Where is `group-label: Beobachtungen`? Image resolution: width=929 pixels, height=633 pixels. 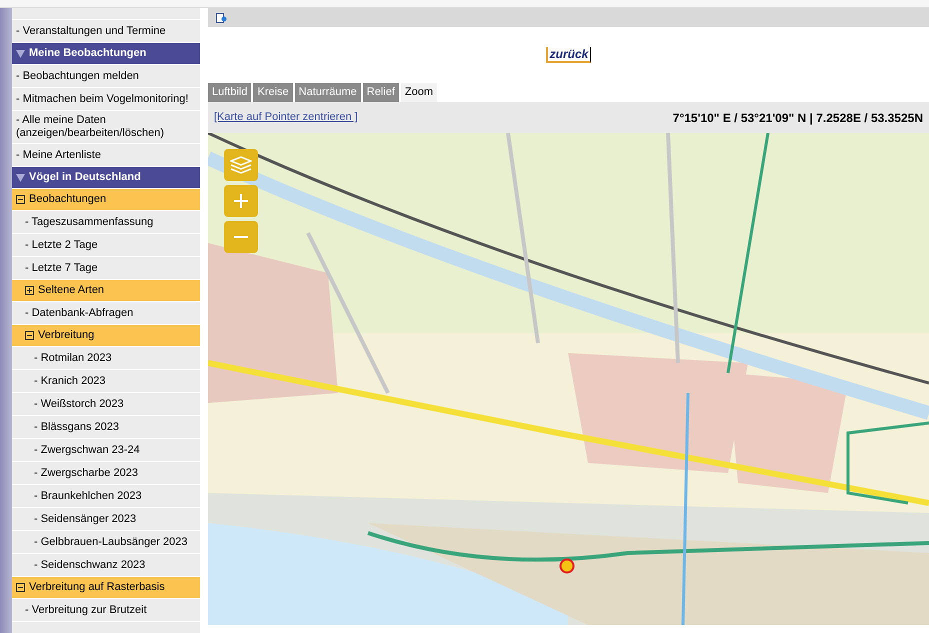
group-label: Beobachtungen is located at coordinates (67, 200).